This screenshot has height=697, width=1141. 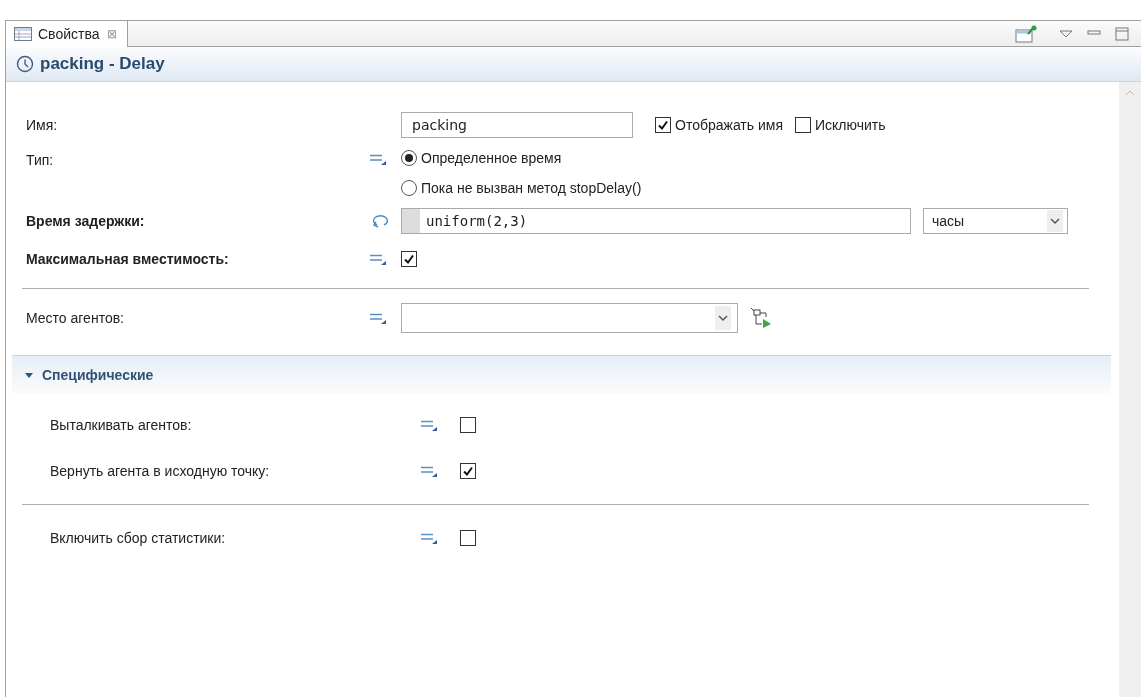 What do you see at coordinates (42, 125) in the screenshot?
I see `field-label: Имя:` at bounding box center [42, 125].